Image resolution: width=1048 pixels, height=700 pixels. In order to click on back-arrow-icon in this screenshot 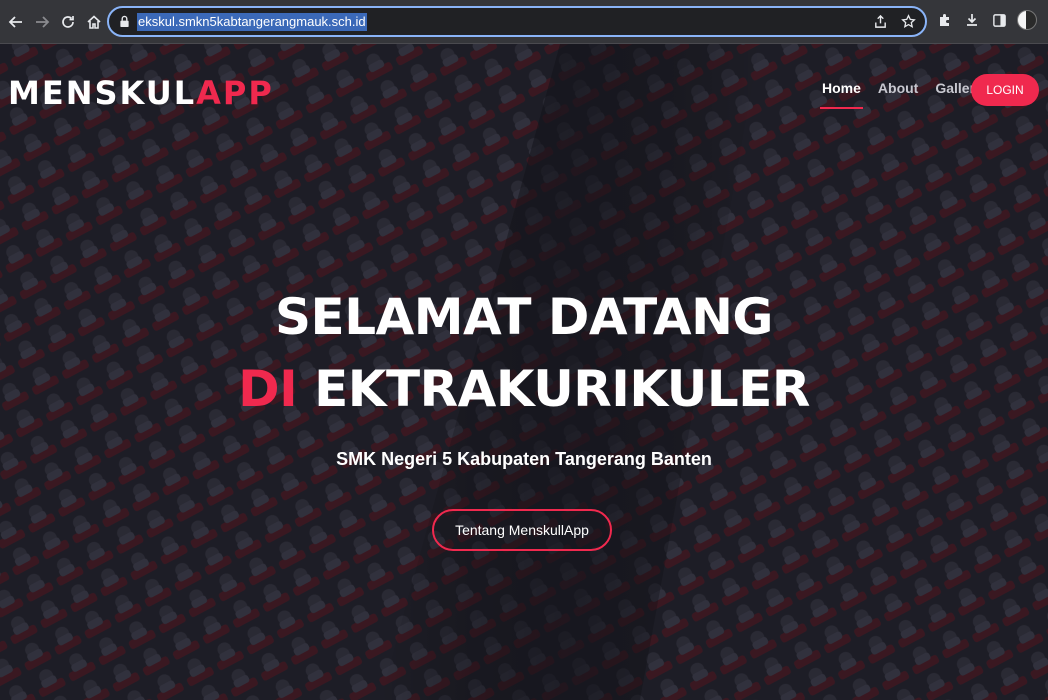, I will do `click(15, 21)`.